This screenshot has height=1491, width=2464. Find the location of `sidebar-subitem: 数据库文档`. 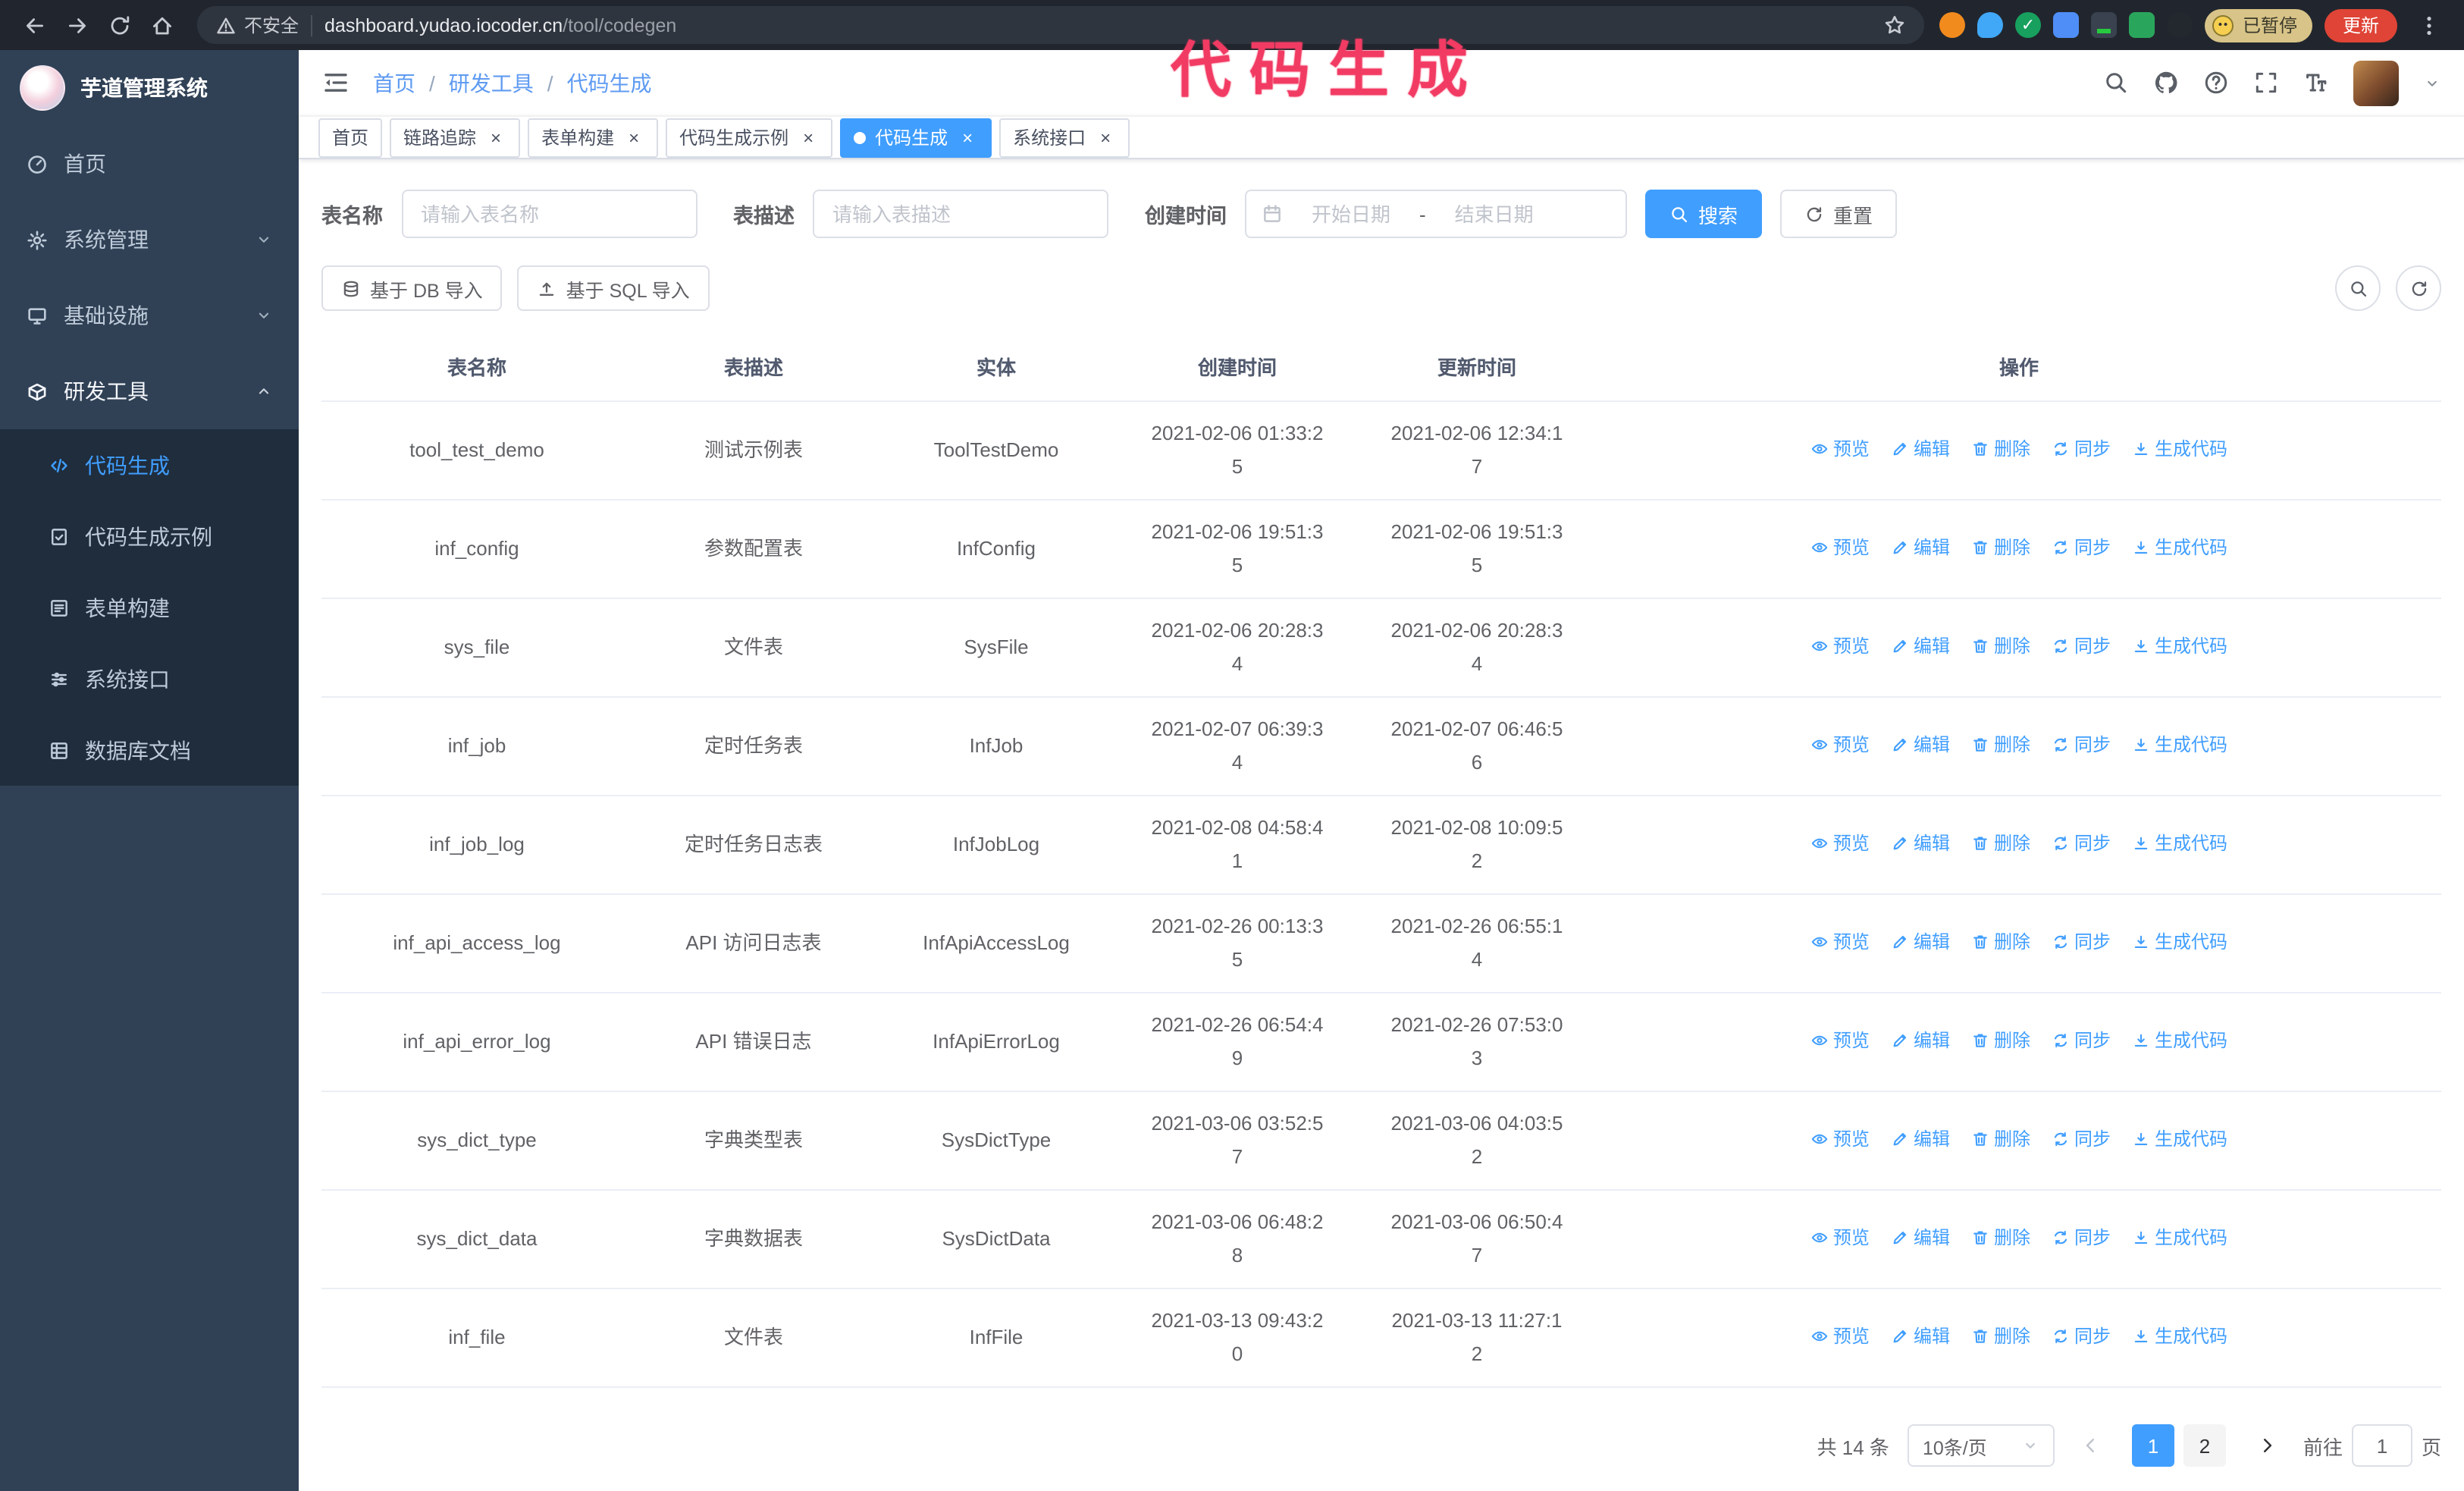

sidebar-subitem: 数据库文档 is located at coordinates (150, 750).